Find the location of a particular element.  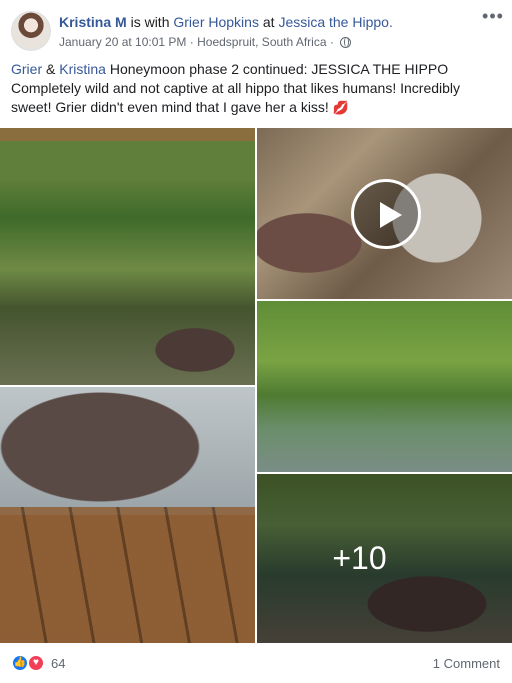

post-date: January 20 at 10:01 PM is located at coordinates (122, 42).